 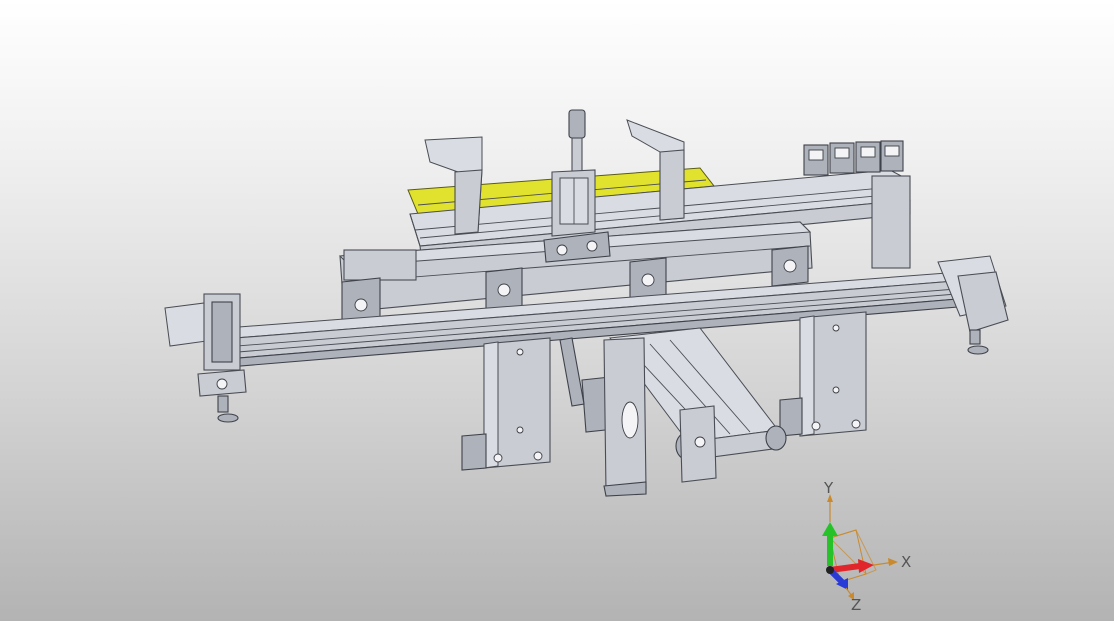 What do you see at coordinates (828, 488) in the screenshot?
I see `triad-y-label: Y` at bounding box center [828, 488].